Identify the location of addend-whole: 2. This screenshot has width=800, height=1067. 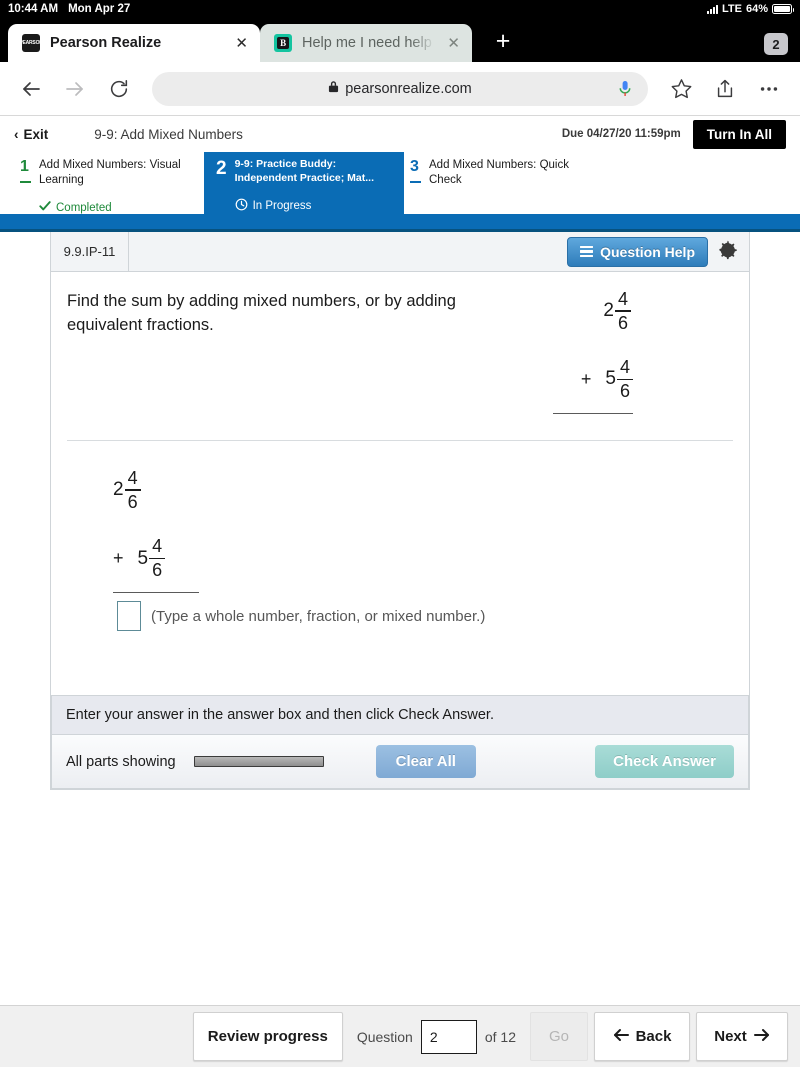
(118, 490).